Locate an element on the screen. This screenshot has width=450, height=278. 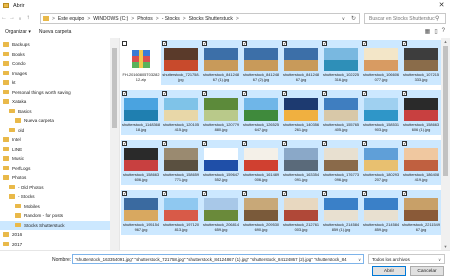
file-tile: ✓ shutterstock_84124867 (2).jpg is located at coordinates (261, 62).